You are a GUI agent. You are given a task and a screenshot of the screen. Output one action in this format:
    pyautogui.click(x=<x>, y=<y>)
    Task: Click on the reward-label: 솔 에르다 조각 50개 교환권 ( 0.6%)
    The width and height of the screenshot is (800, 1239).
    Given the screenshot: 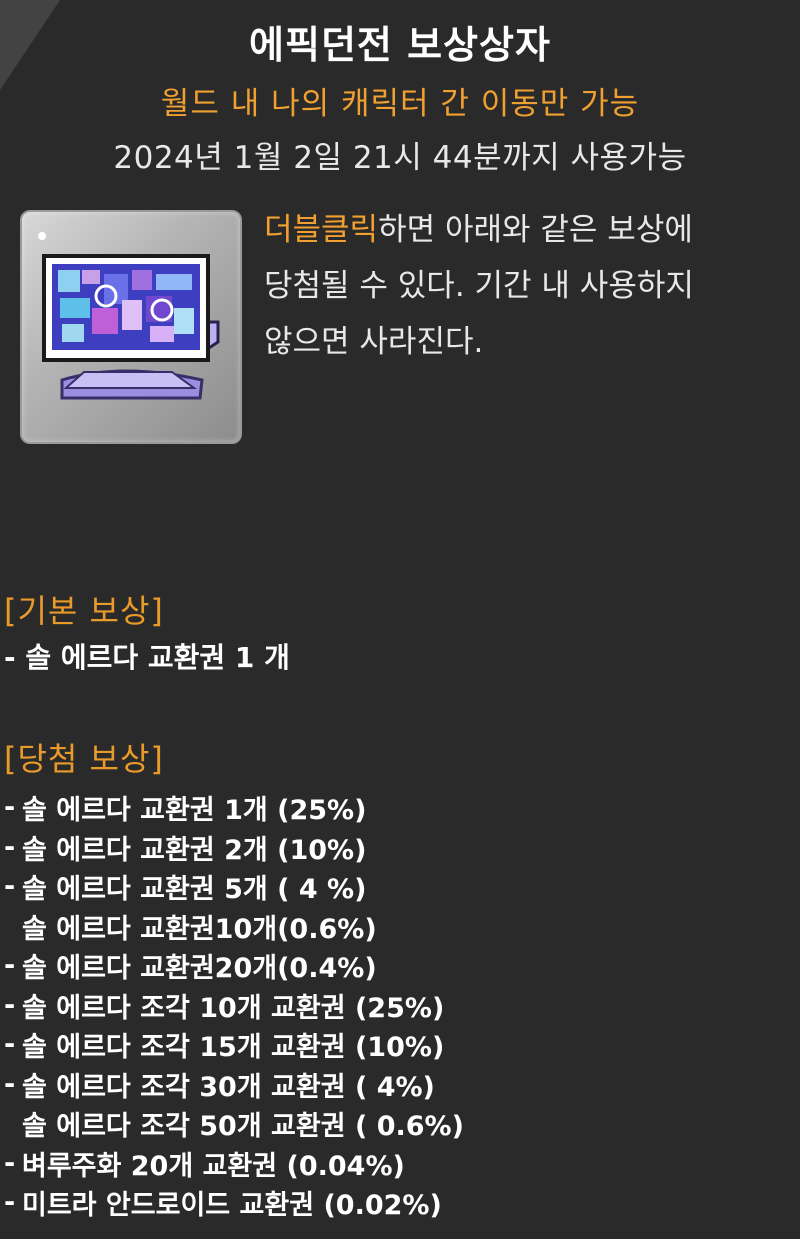 What is the action you would take?
    pyautogui.click(x=243, y=1127)
    